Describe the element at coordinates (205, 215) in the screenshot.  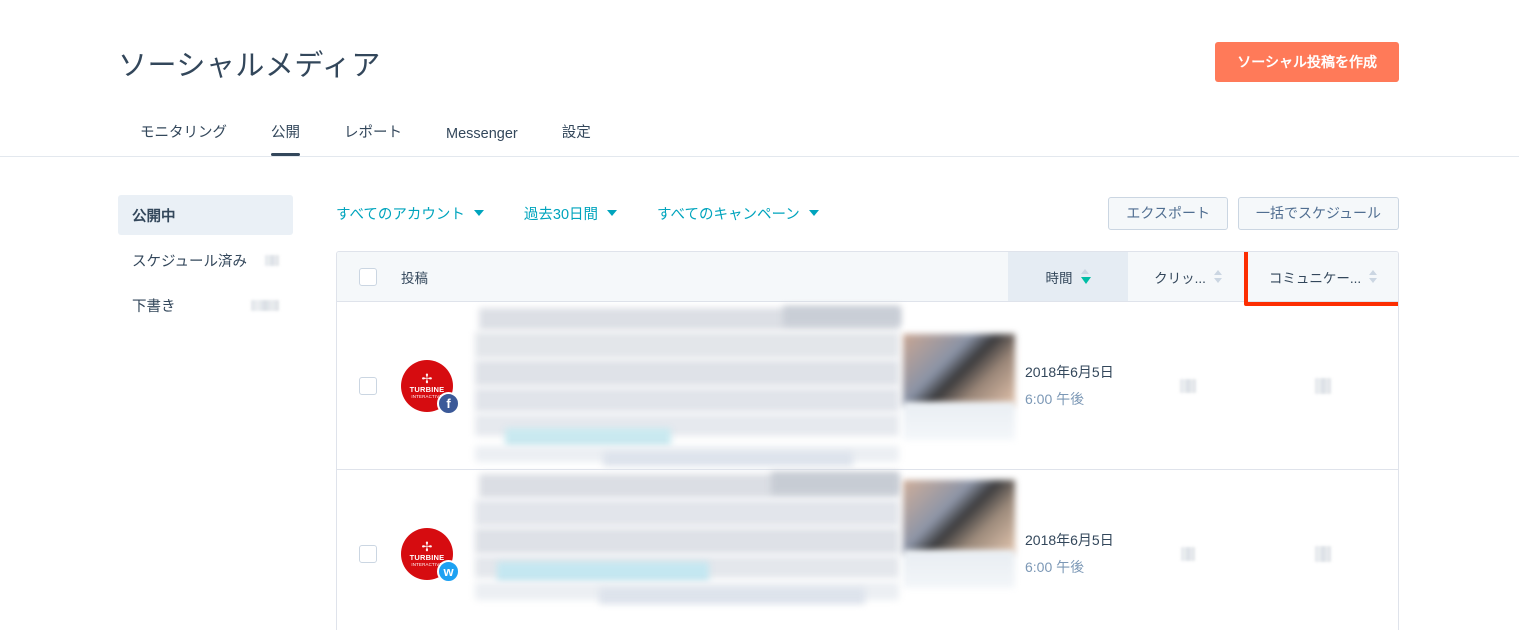
I see `sidebar-item-published: 公開中` at that location.